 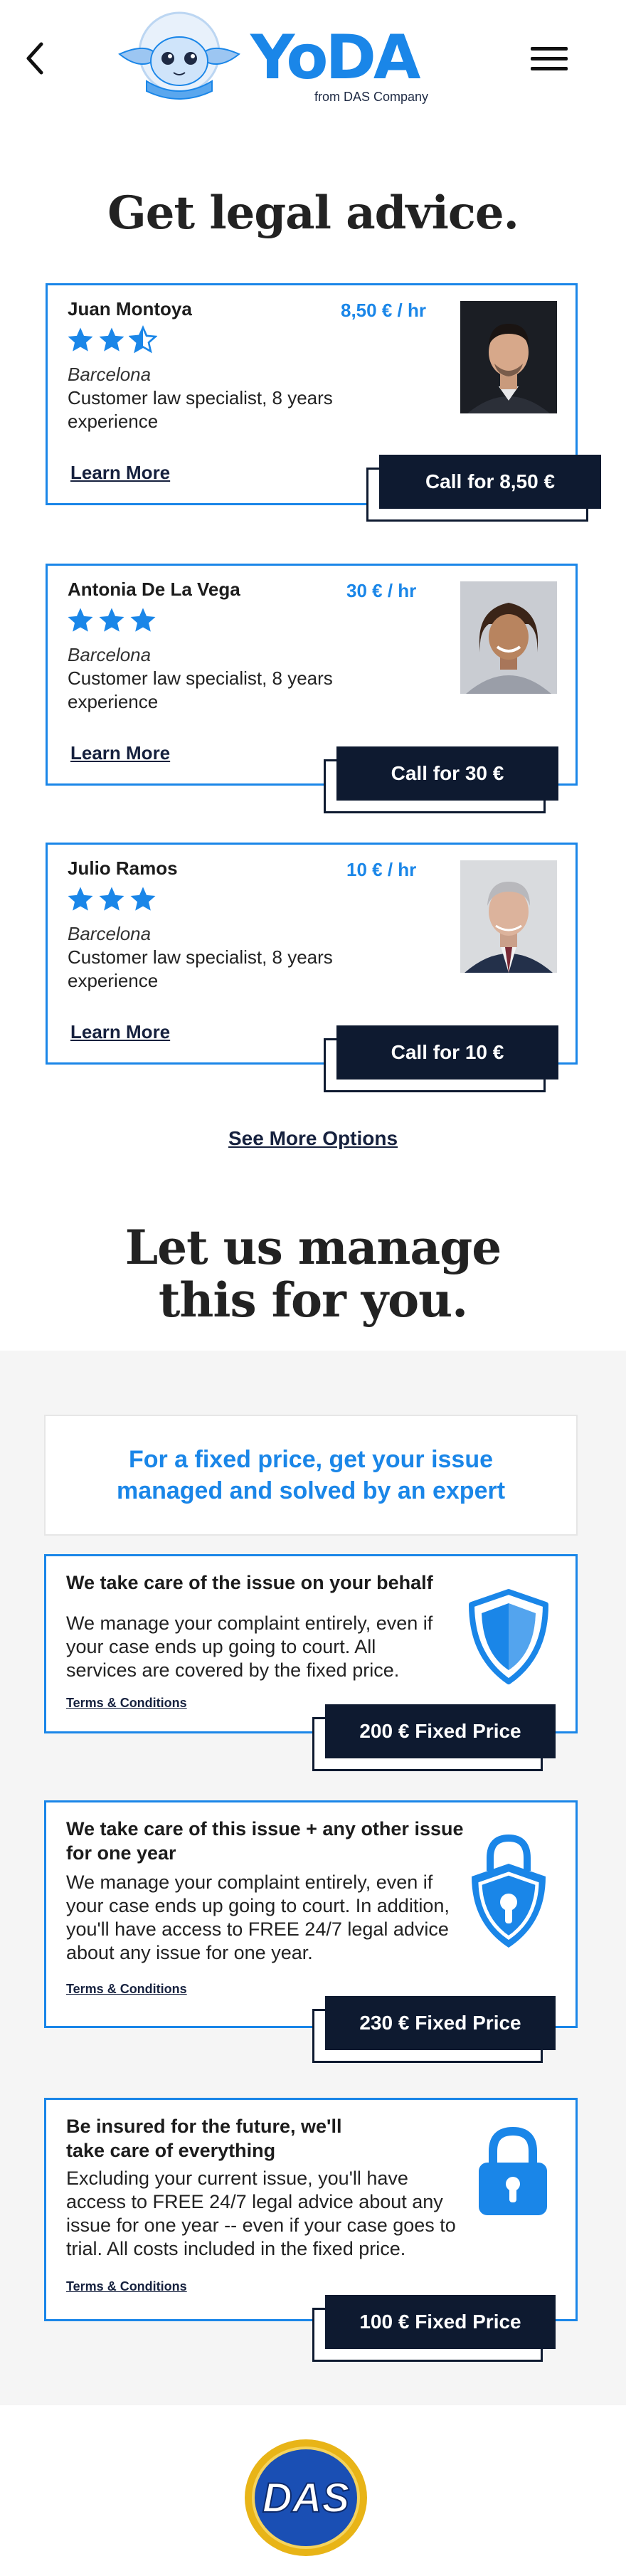 I want to click on call-button-wrap: Call for 10 €, so click(x=441, y=1058).